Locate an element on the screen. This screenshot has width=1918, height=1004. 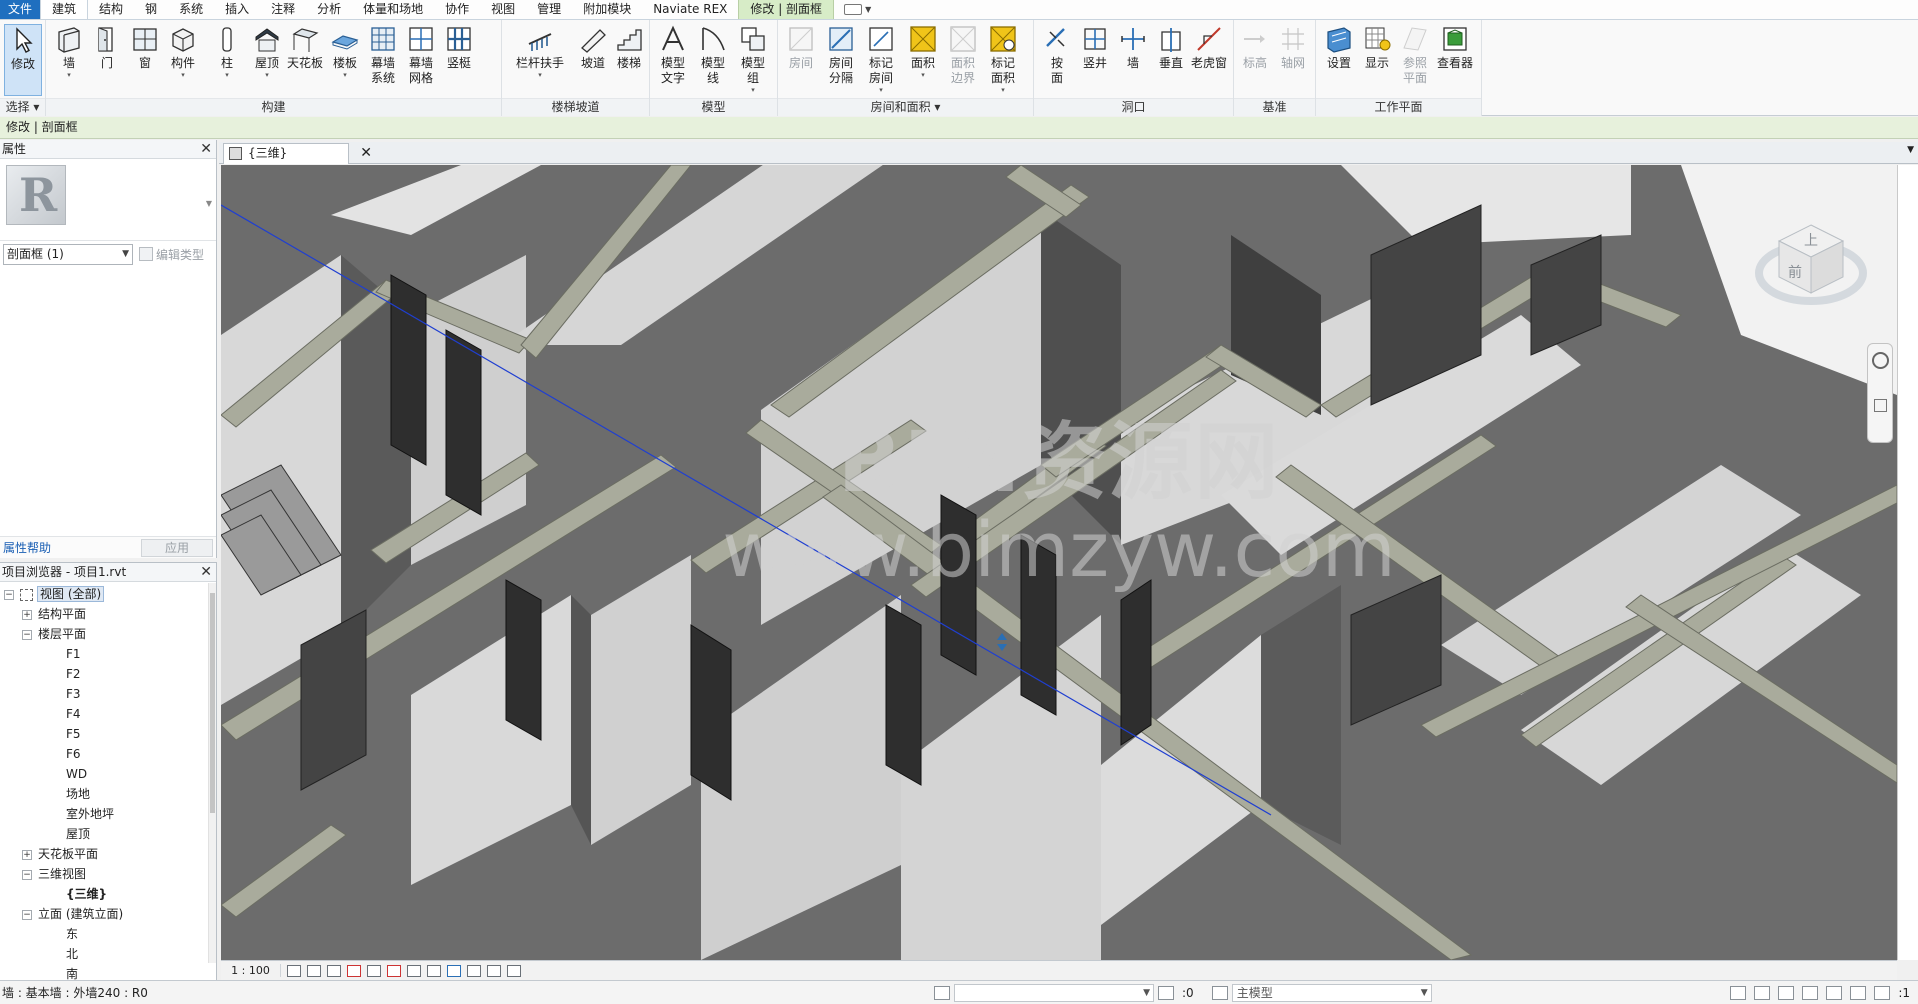
tree-item-3d-default: {三维} is located at coordinates (108, 894).